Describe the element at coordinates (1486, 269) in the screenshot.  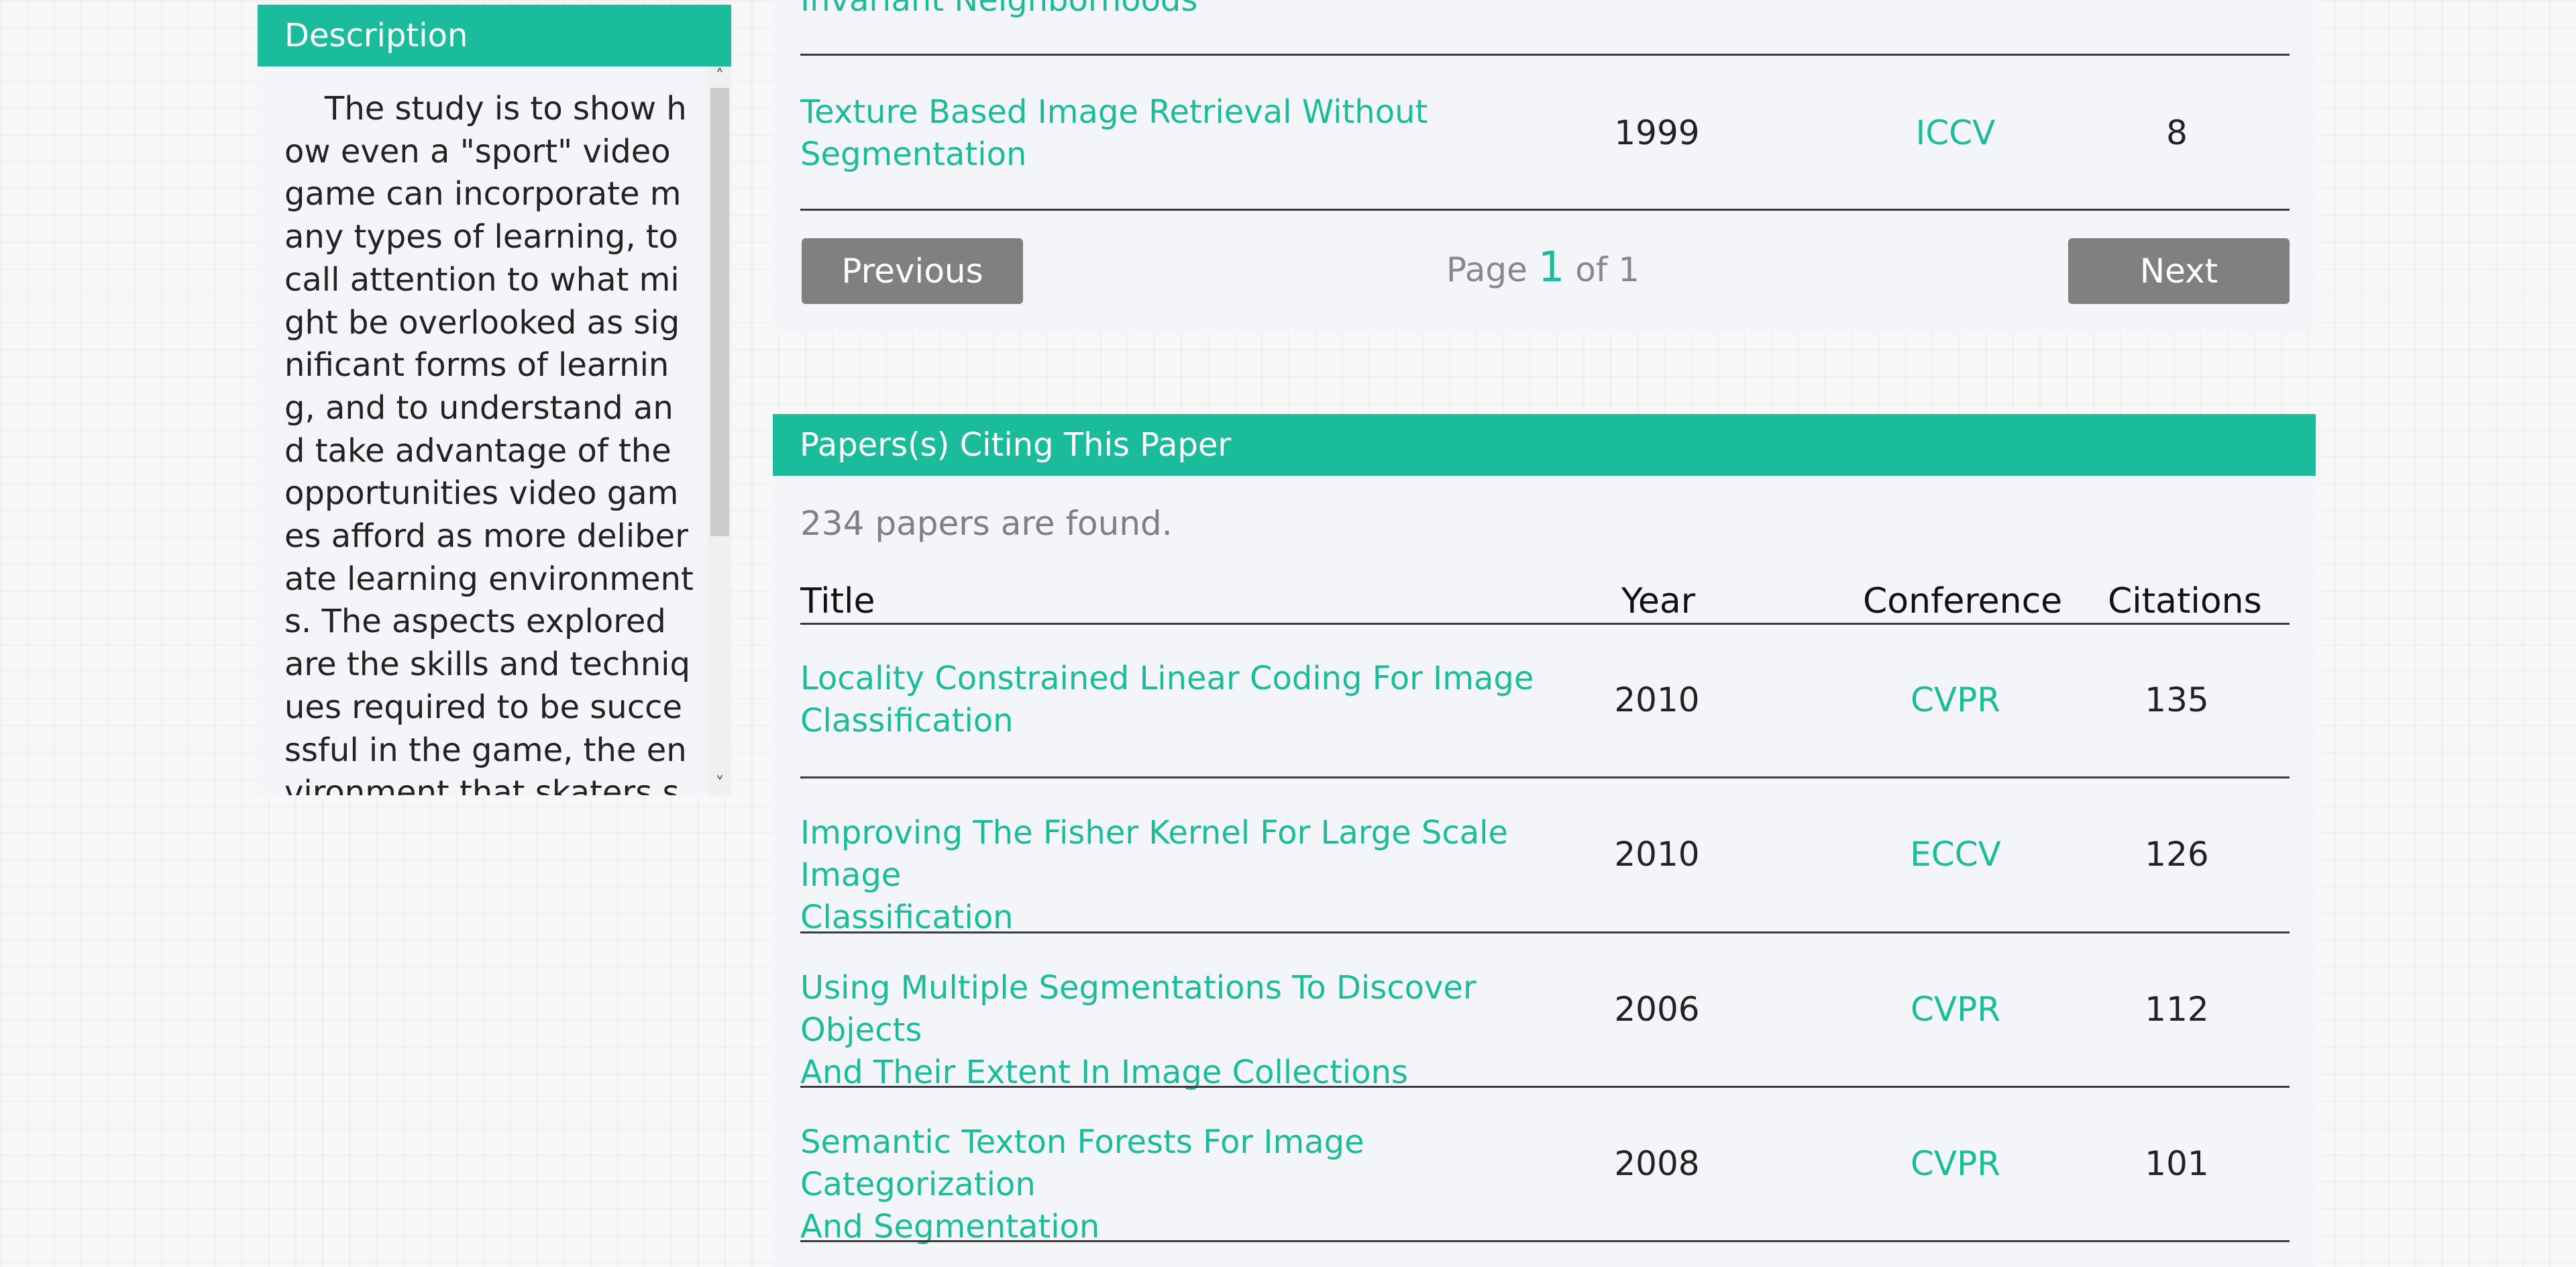
I see `page-prefix: Page` at that location.